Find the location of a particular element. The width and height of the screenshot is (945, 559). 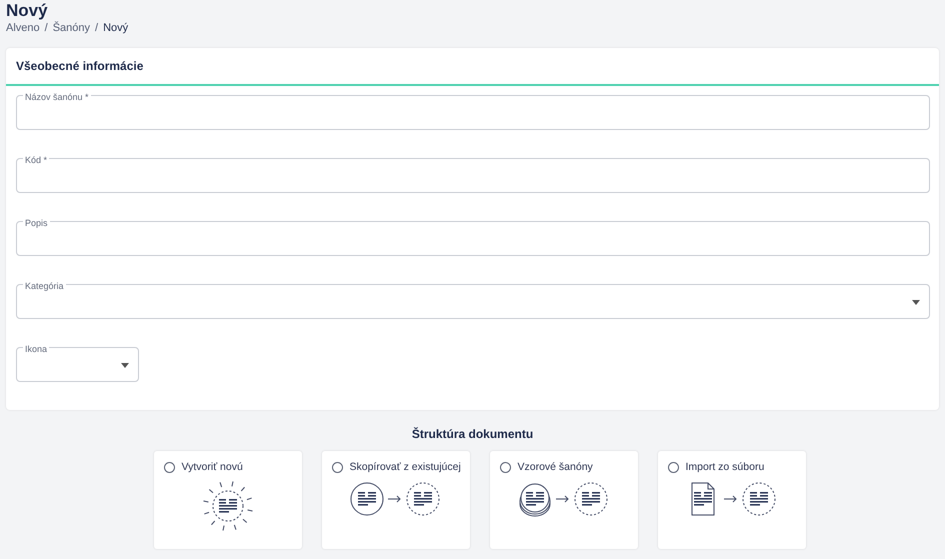

option-label: Import zo súboru is located at coordinates (725, 467).